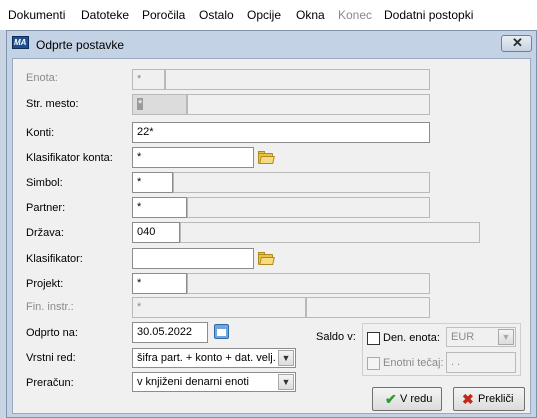  What do you see at coordinates (36, 15) in the screenshot?
I see `menu-dokumenti: Dokumenti` at bounding box center [36, 15].